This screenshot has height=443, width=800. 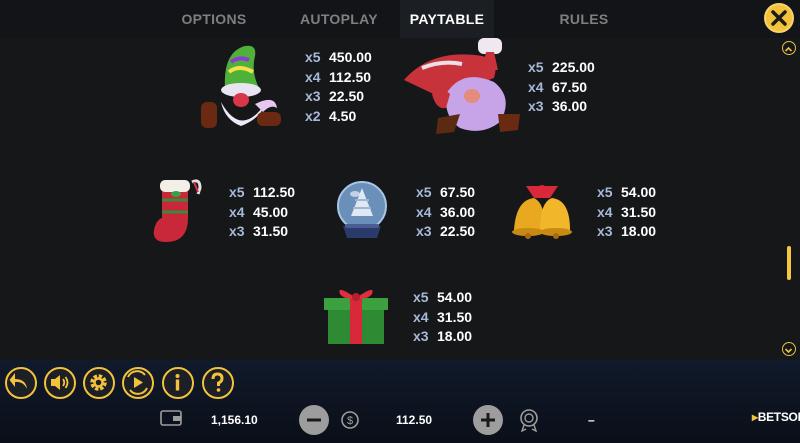 I want to click on win-value: –, so click(x=591, y=420).